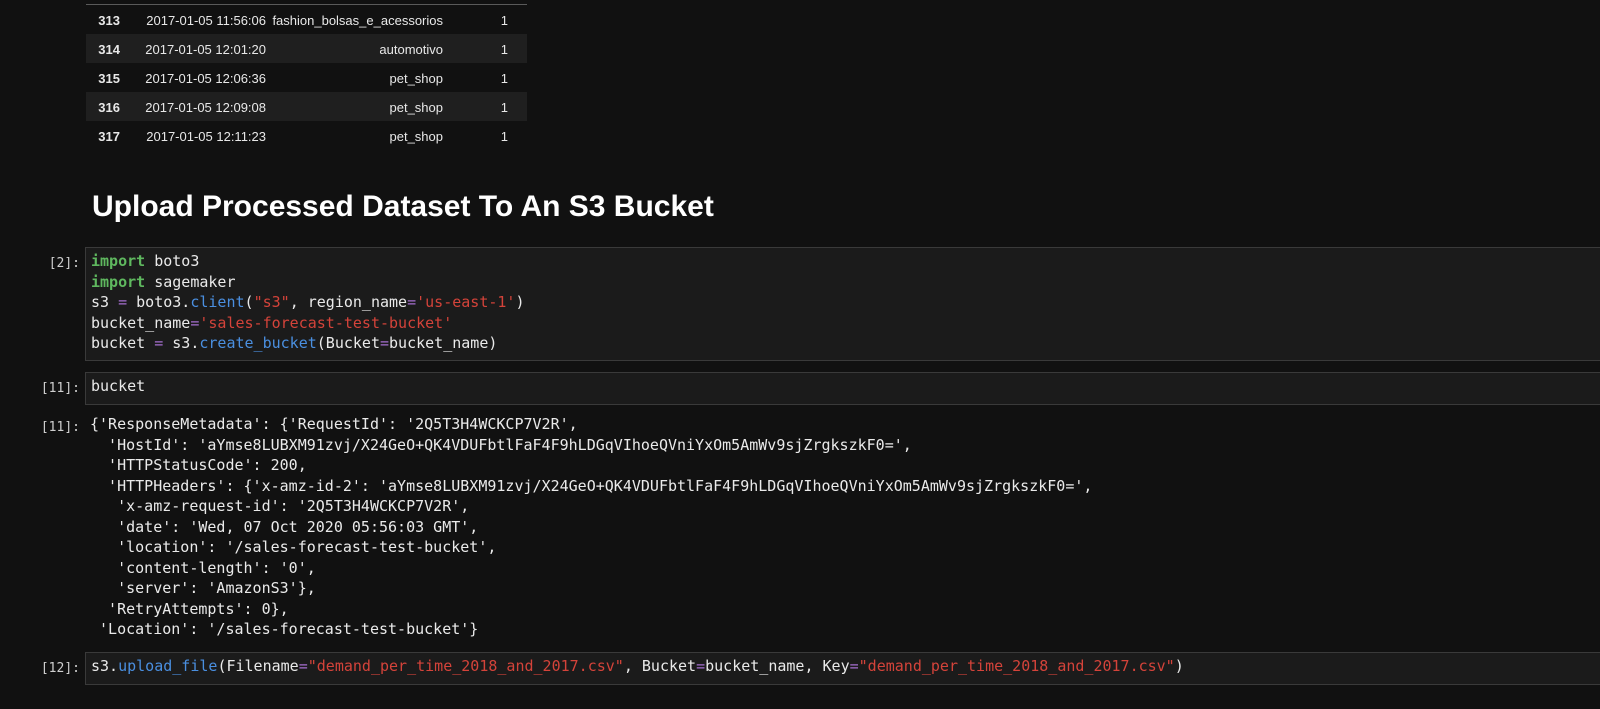 The image size is (1600, 709). Describe the element at coordinates (141, 322) in the screenshot. I see `code-token: bucket_name` at that location.